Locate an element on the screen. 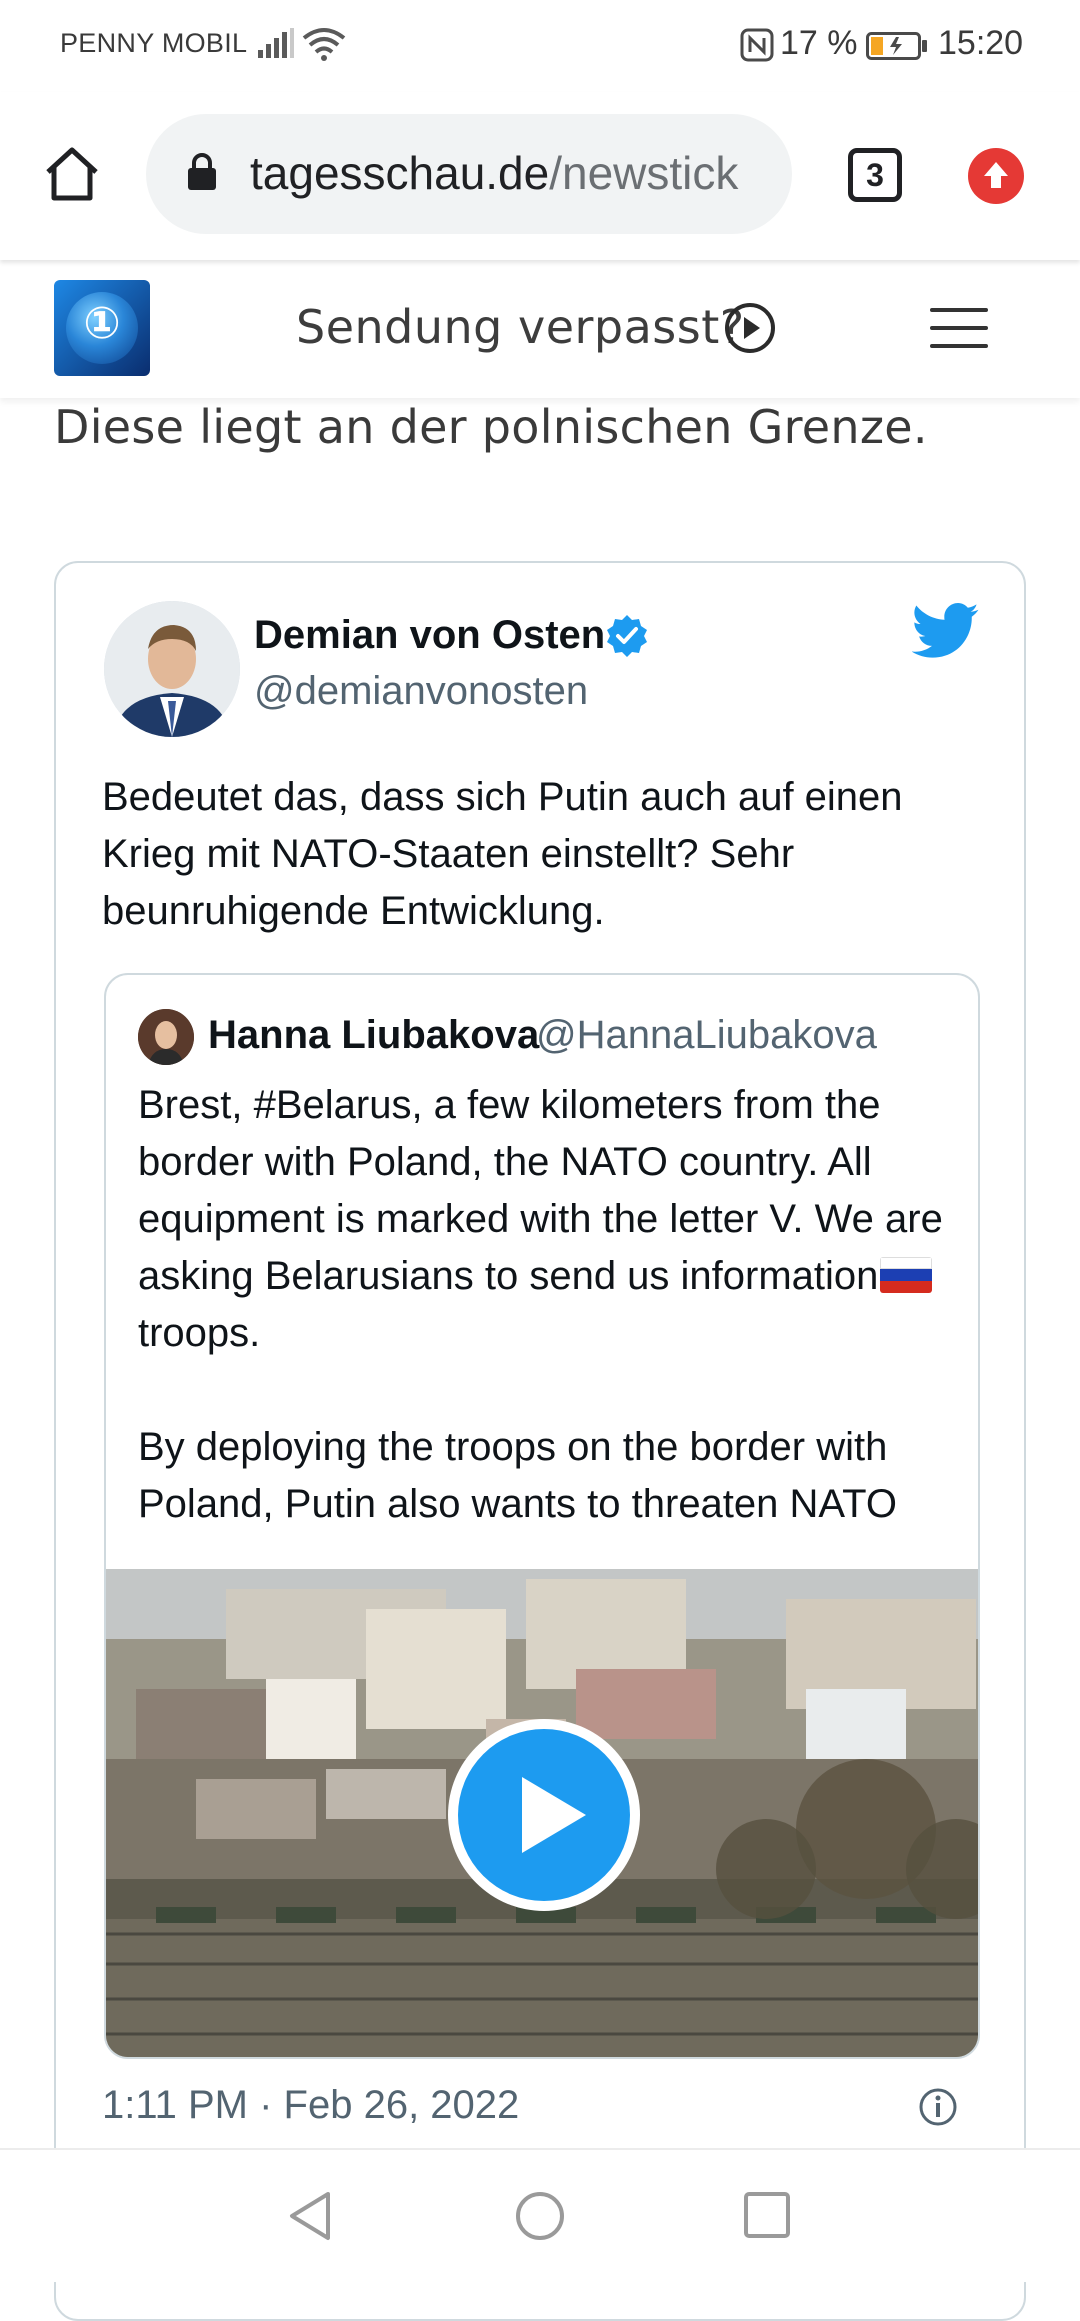 The height and width of the screenshot is (2321, 1080). system-navigation-bar is located at coordinates (540, 2215).